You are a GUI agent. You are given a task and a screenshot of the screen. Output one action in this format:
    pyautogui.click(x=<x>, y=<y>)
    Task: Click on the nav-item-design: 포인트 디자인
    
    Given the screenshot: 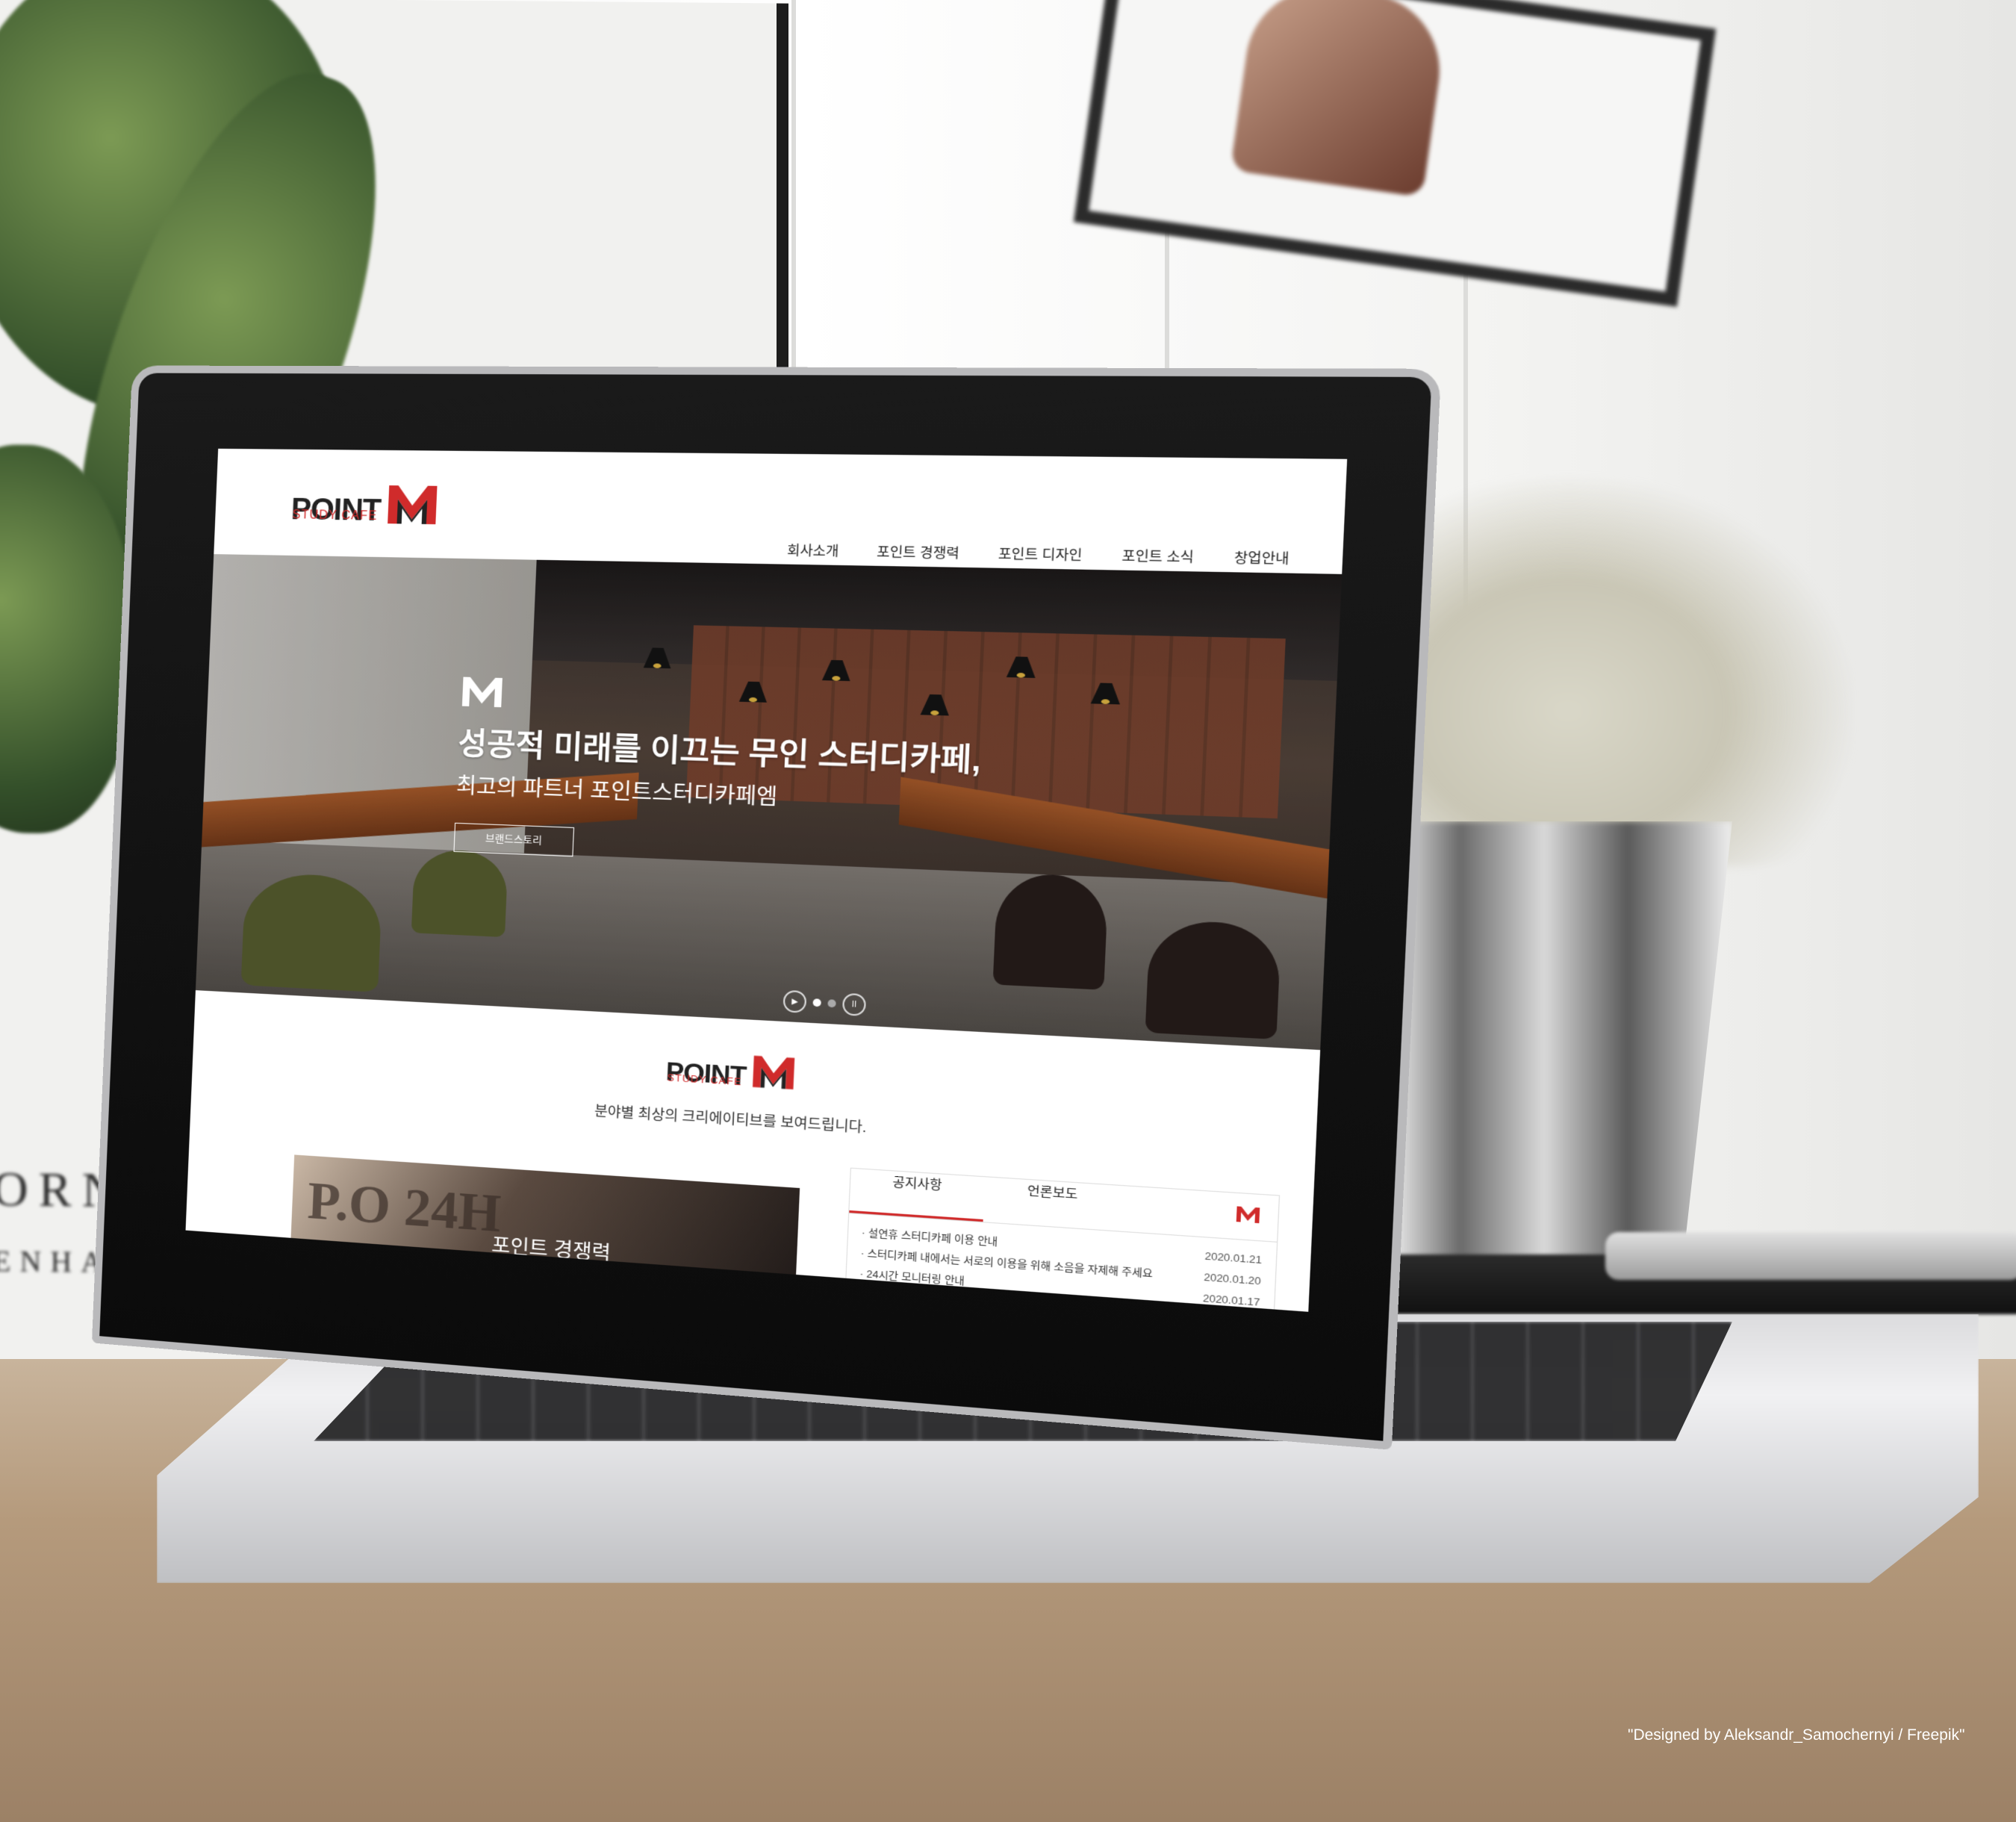 What is the action you would take?
    pyautogui.click(x=1040, y=553)
    